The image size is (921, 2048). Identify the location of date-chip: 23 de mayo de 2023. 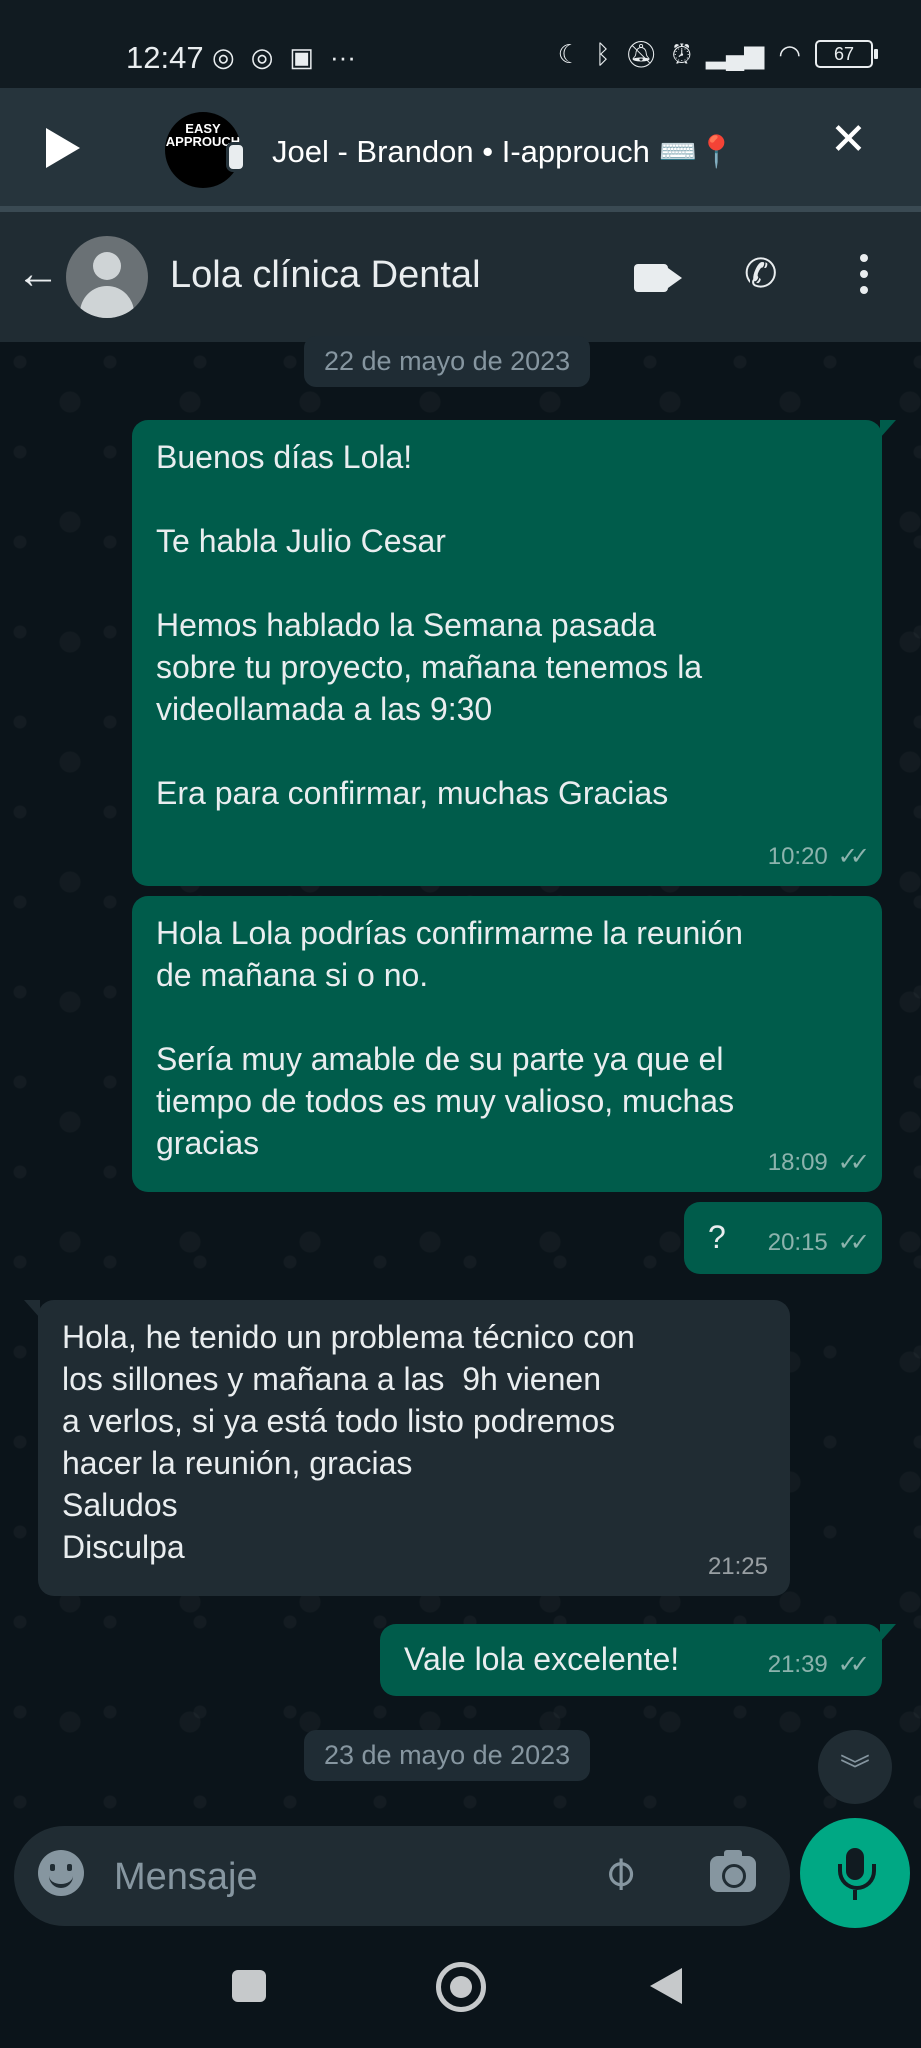
(447, 1755).